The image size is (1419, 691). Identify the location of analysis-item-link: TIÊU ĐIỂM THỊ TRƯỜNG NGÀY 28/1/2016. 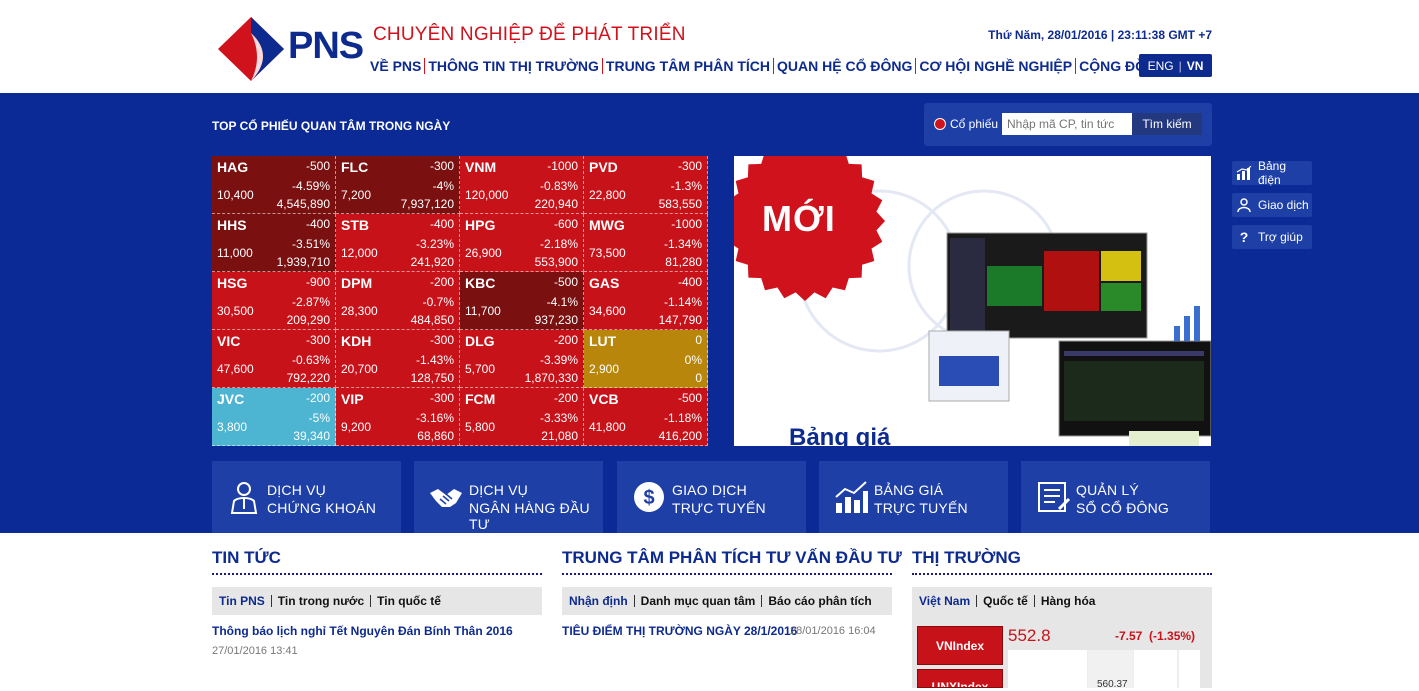
(679, 631).